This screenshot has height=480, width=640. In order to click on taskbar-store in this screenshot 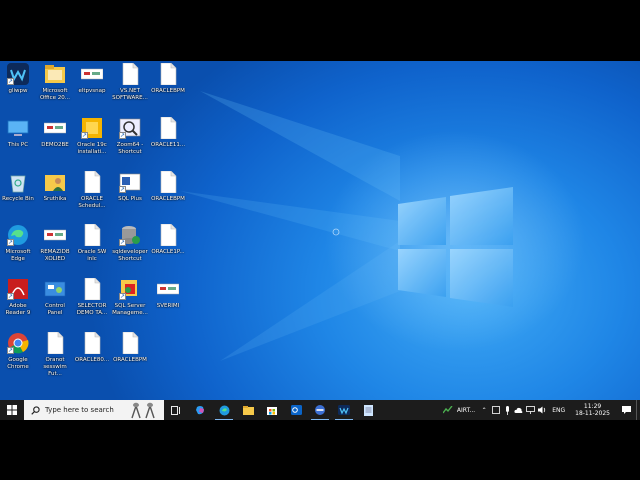, I will do `click(272, 410)`.